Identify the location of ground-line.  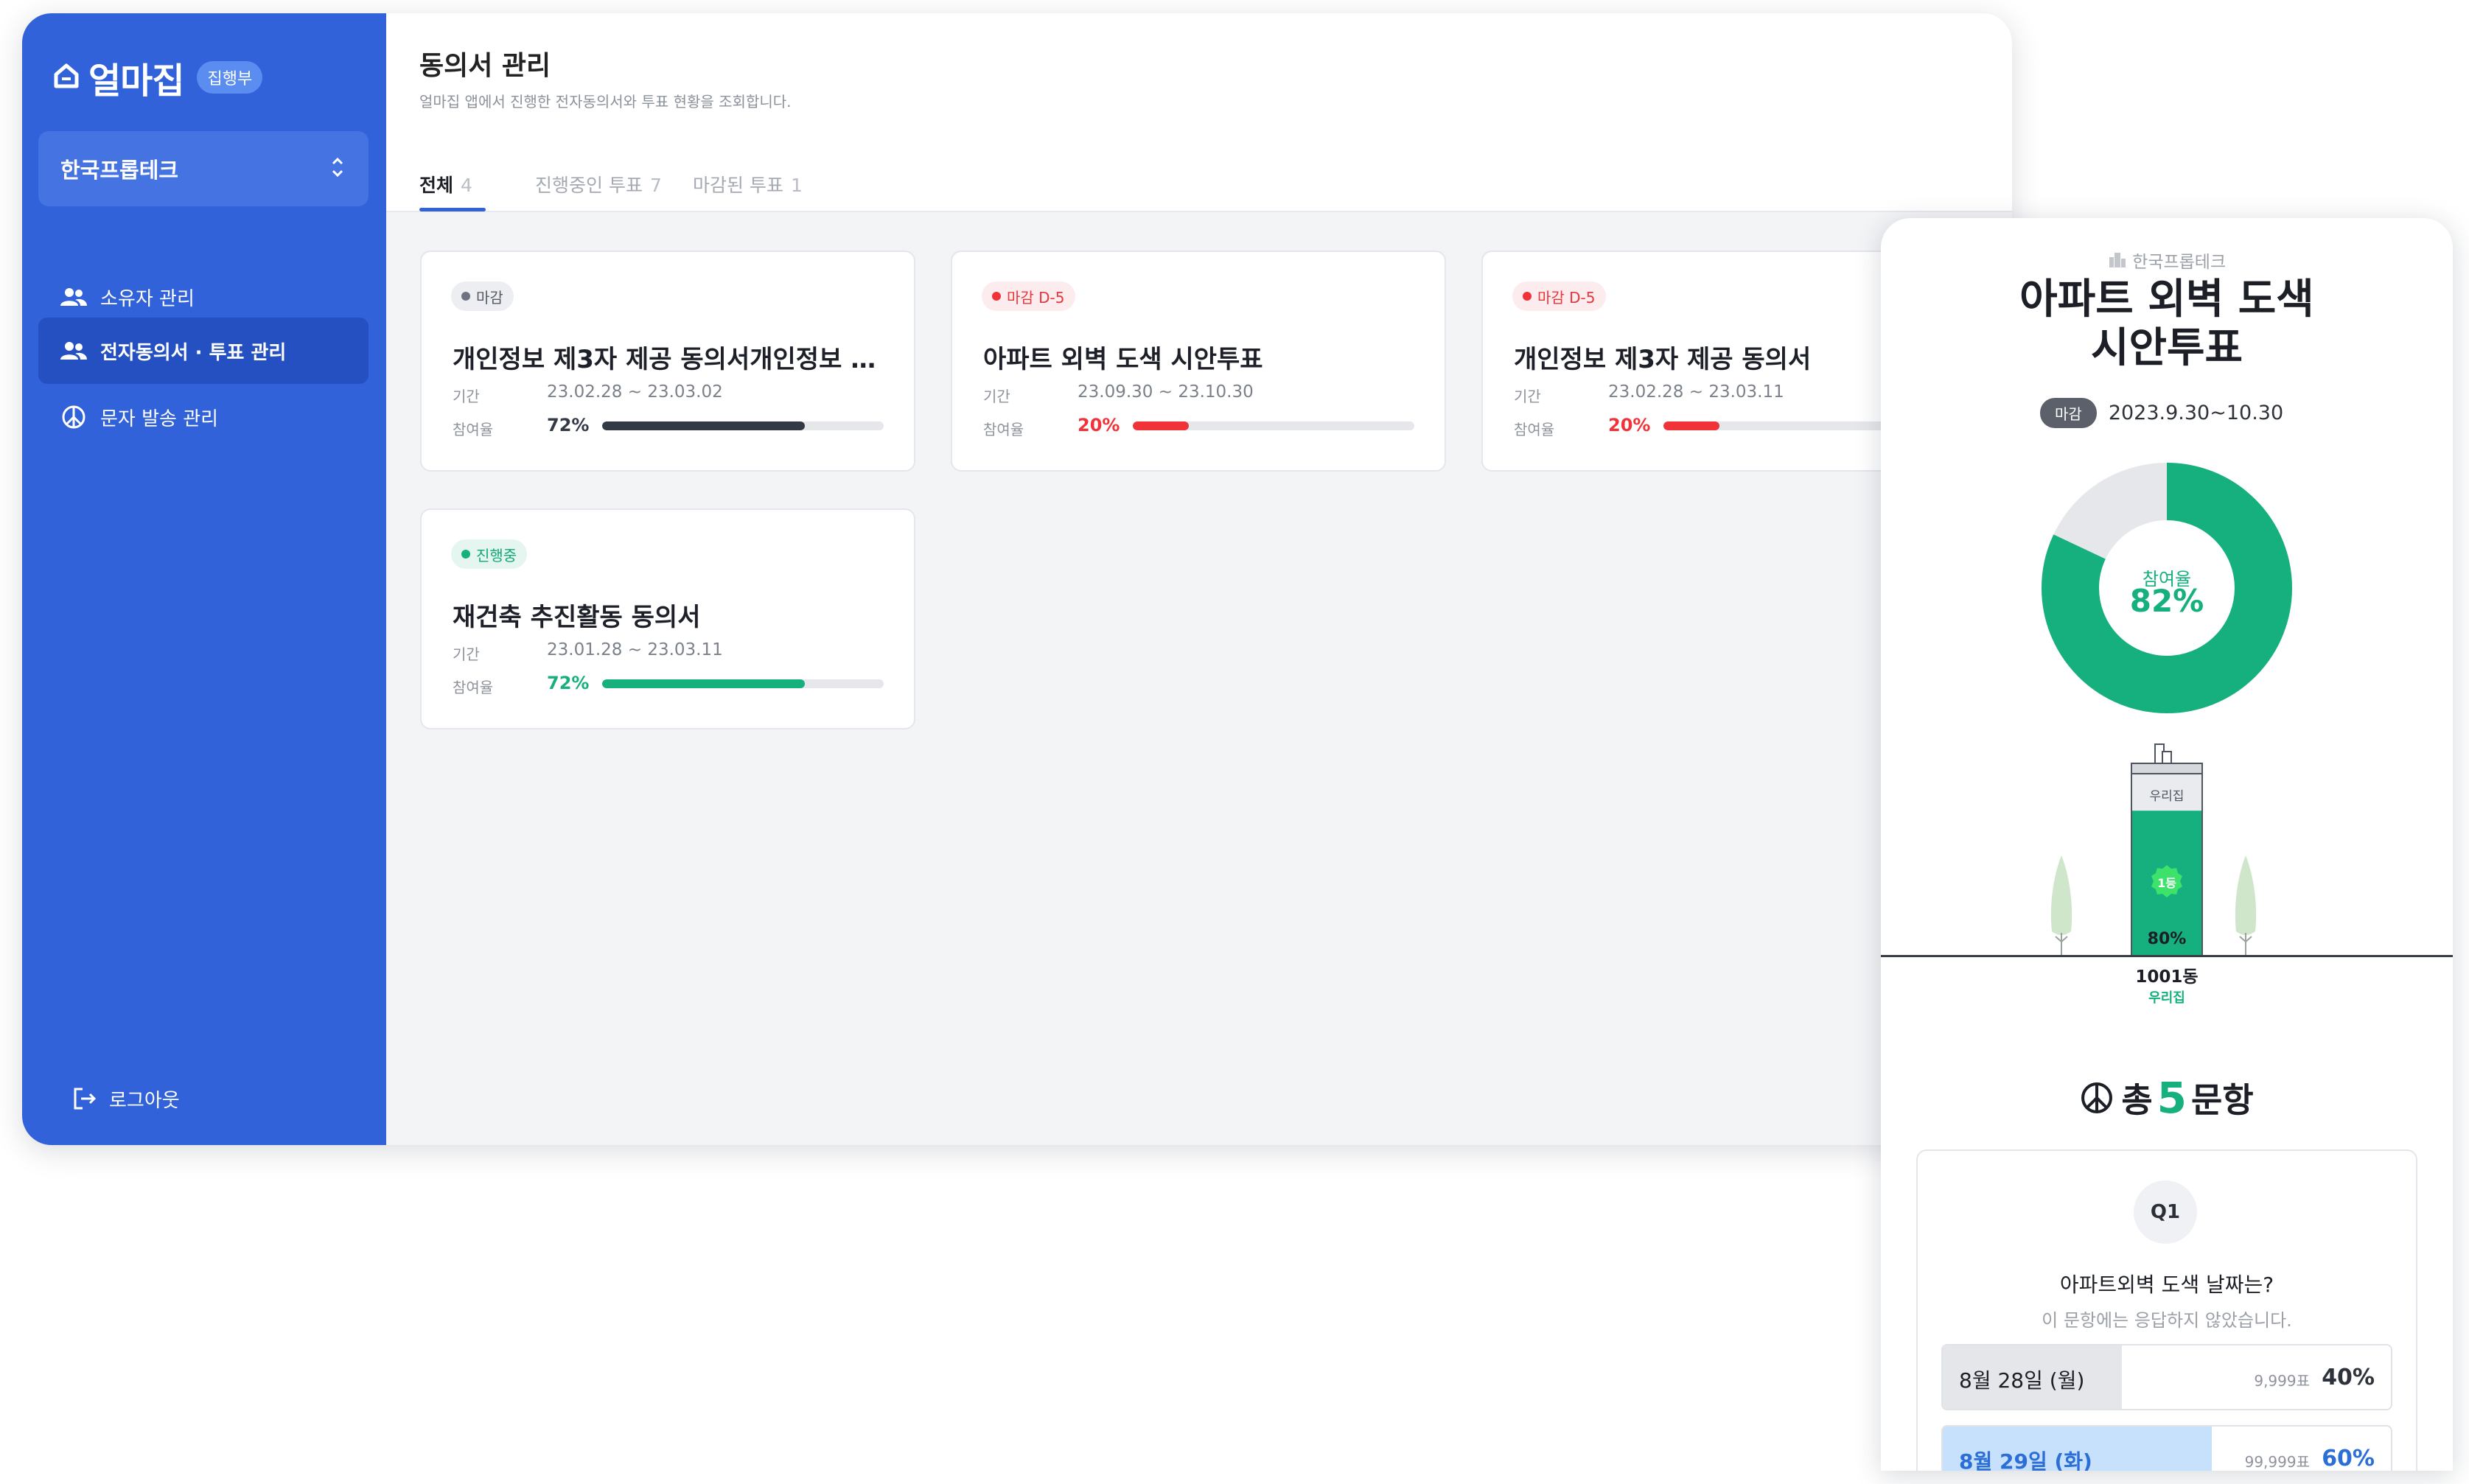
(2167, 956).